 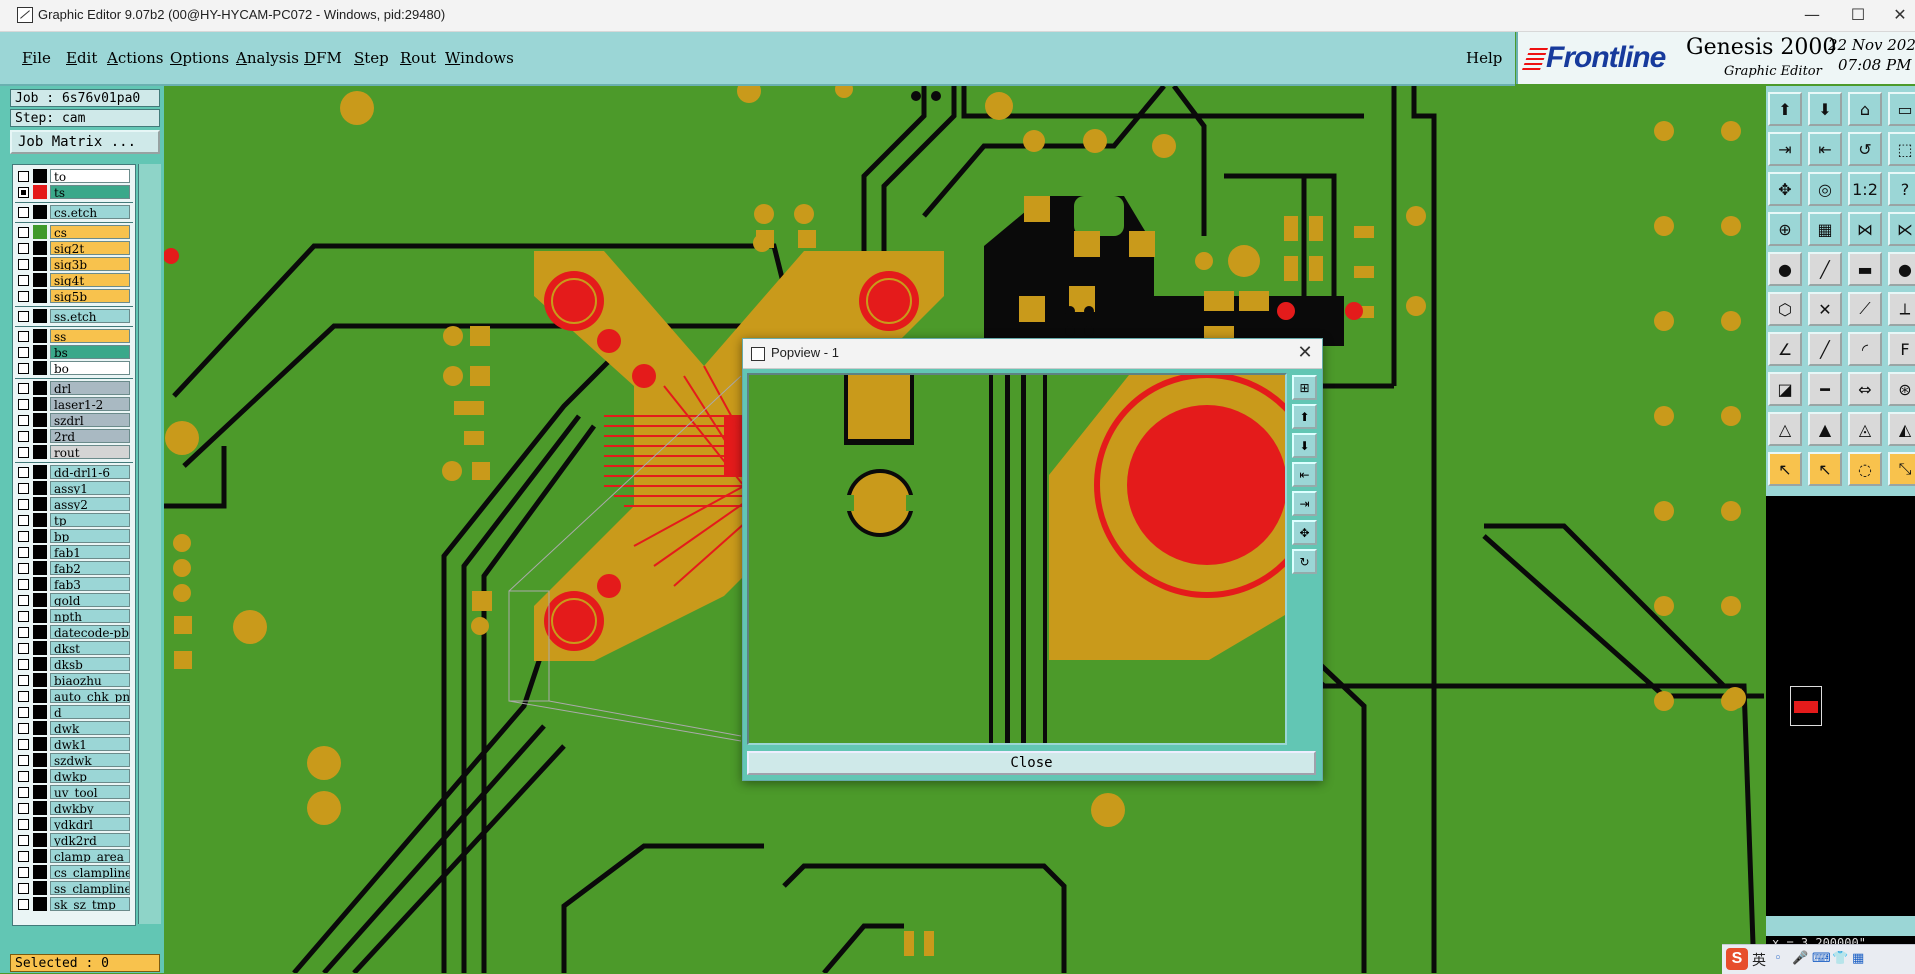 I want to click on layer-row: fab3, so click(x=74, y=584).